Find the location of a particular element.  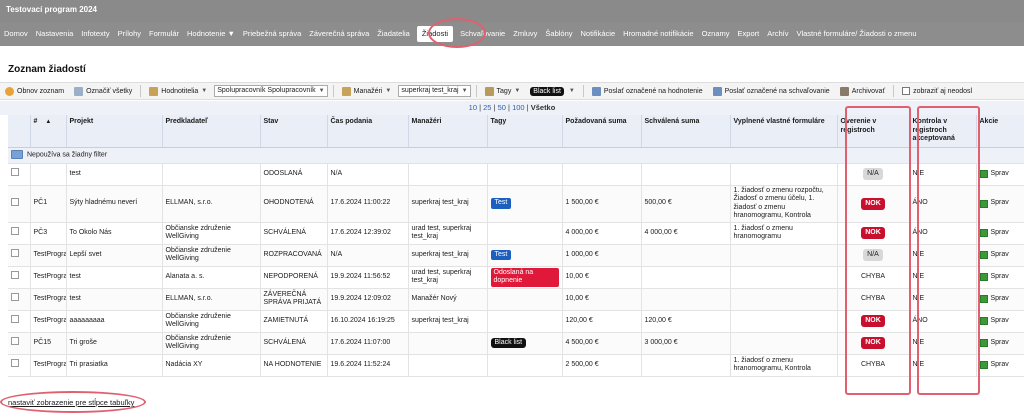

nav-item-5: Hodnotenie ▼ is located at coordinates (211, 34).